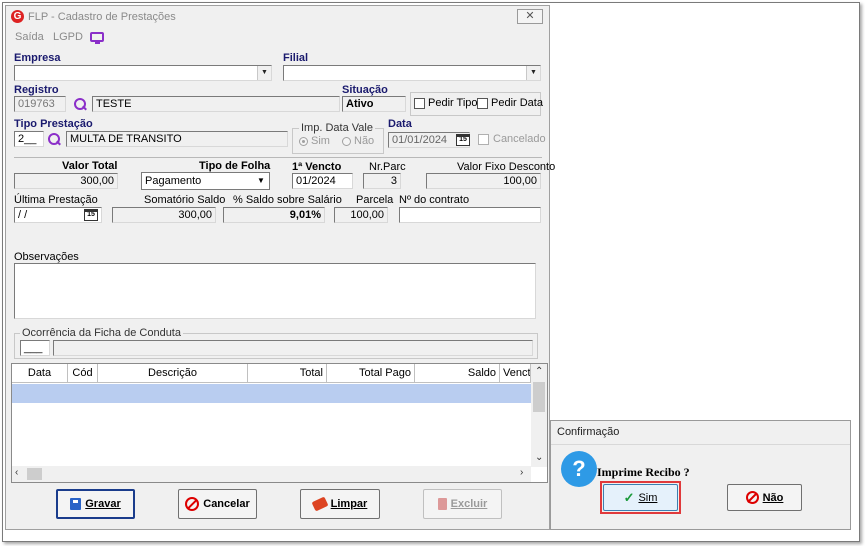 The width and height of the screenshot is (865, 546). Describe the element at coordinates (539, 457) in the screenshot. I see `scroll-down-icon: ⌄` at that location.